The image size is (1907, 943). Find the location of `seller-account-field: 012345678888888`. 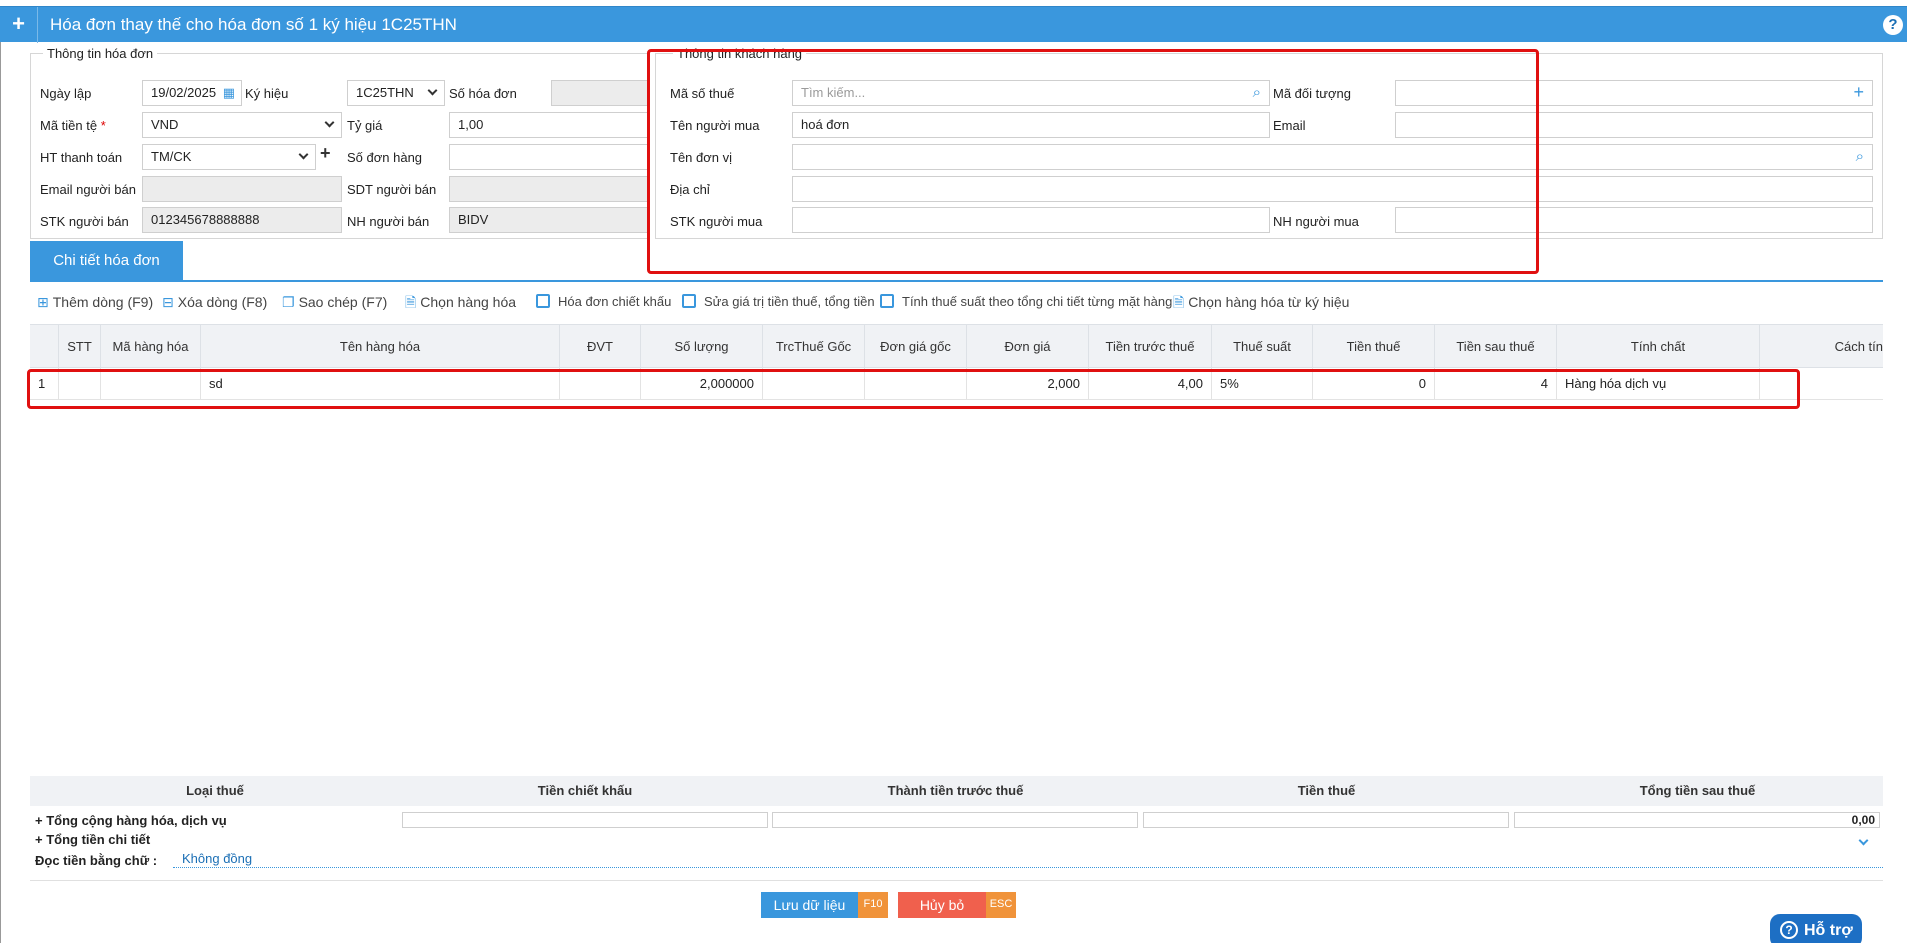

seller-account-field: 012345678888888 is located at coordinates (242, 220).